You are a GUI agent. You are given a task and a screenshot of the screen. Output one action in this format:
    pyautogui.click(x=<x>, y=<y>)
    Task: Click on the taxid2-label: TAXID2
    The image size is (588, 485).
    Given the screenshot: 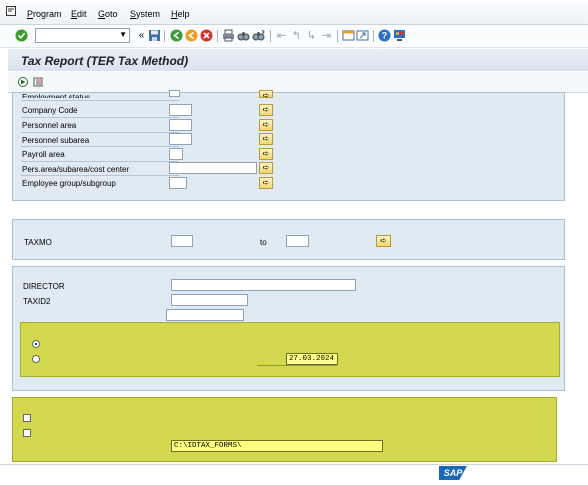 What is the action you would take?
    pyautogui.click(x=37, y=301)
    